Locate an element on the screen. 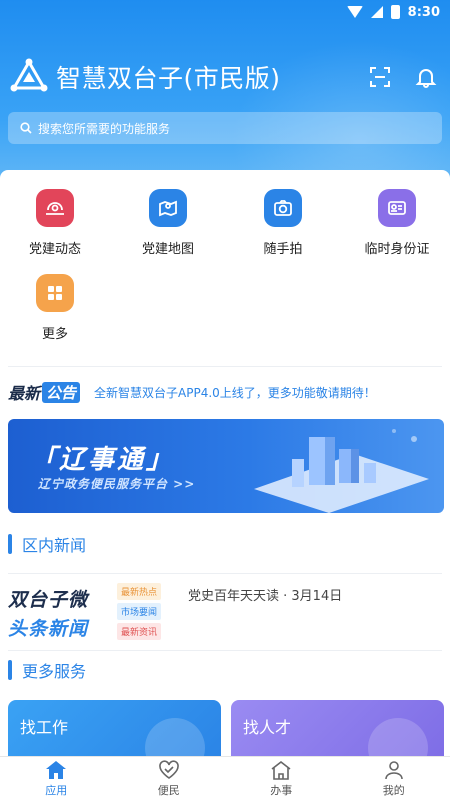 The image size is (450, 800). news-tag-new: 最新资讯 is located at coordinates (139, 631).